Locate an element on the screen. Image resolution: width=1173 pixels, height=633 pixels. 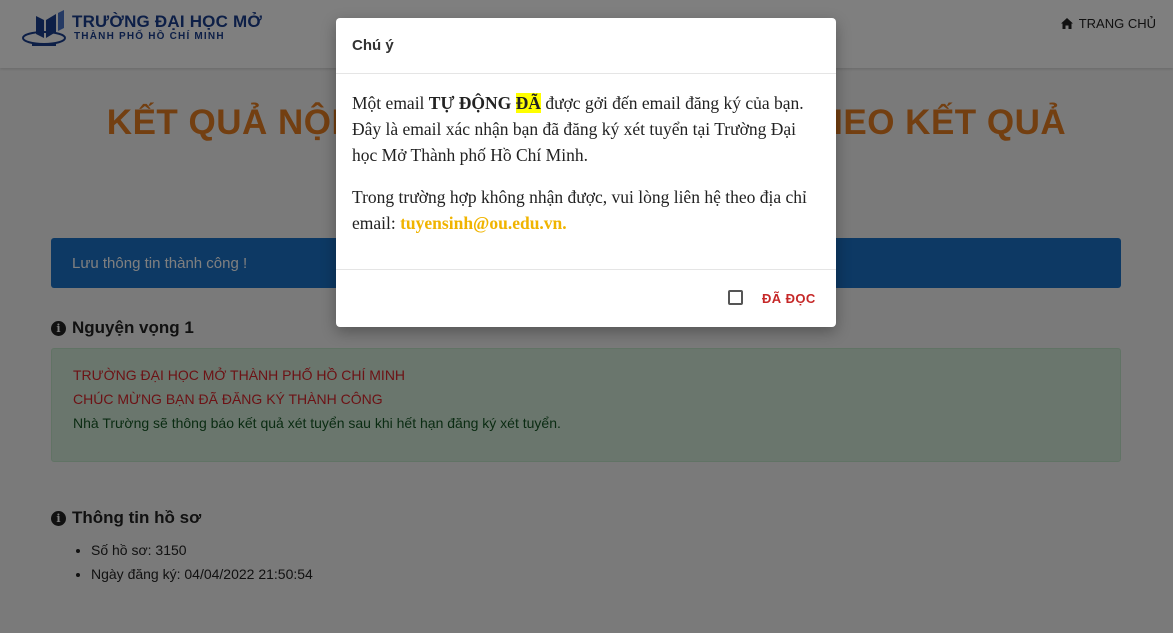
read-checkbox is located at coordinates (735, 297).